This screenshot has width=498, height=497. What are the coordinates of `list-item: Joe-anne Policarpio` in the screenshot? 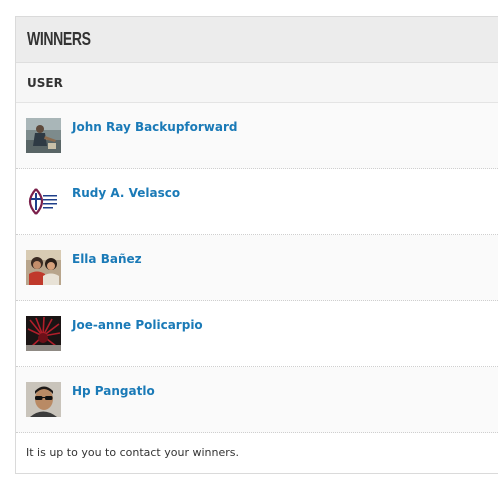 It's located at (257, 334).